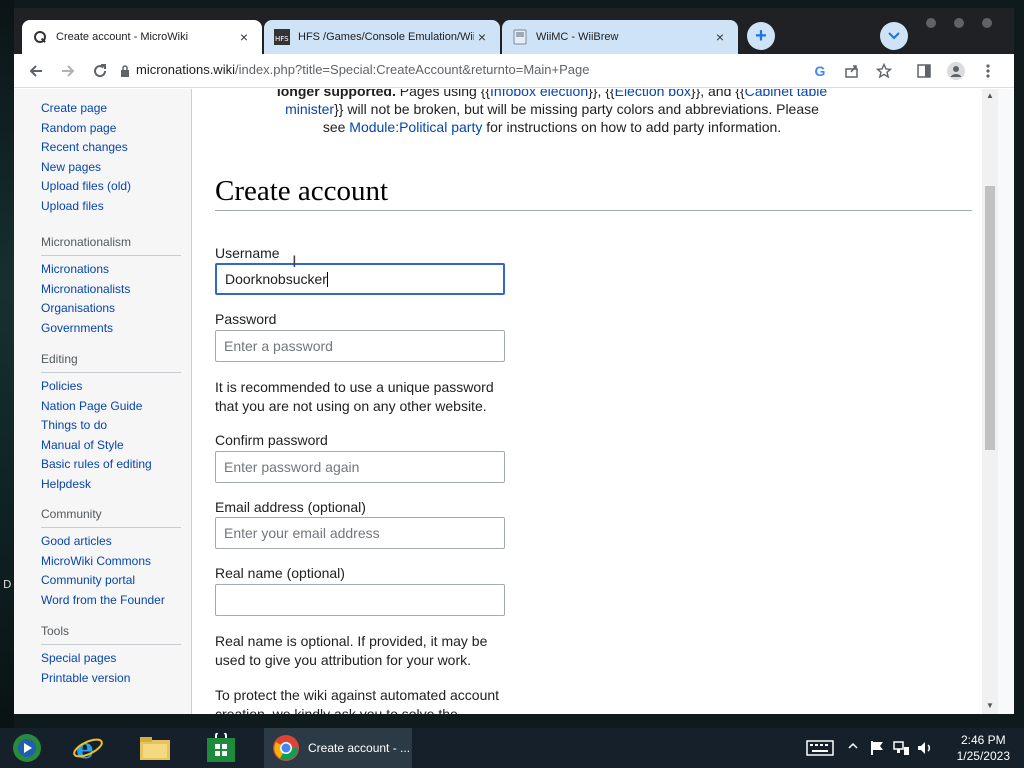 The height and width of the screenshot is (768, 1024). What do you see at coordinates (360, 467) in the screenshot?
I see `confirm-password-field: Enter password again` at bounding box center [360, 467].